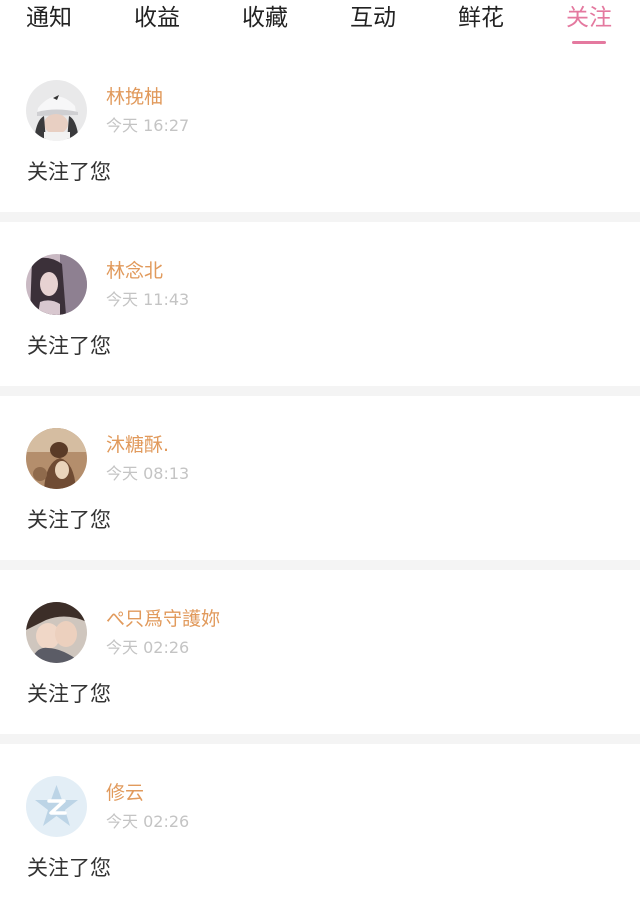 The width and height of the screenshot is (640, 908). Describe the element at coordinates (148, 299) in the screenshot. I see `timestamp: 今天 11:43` at that location.